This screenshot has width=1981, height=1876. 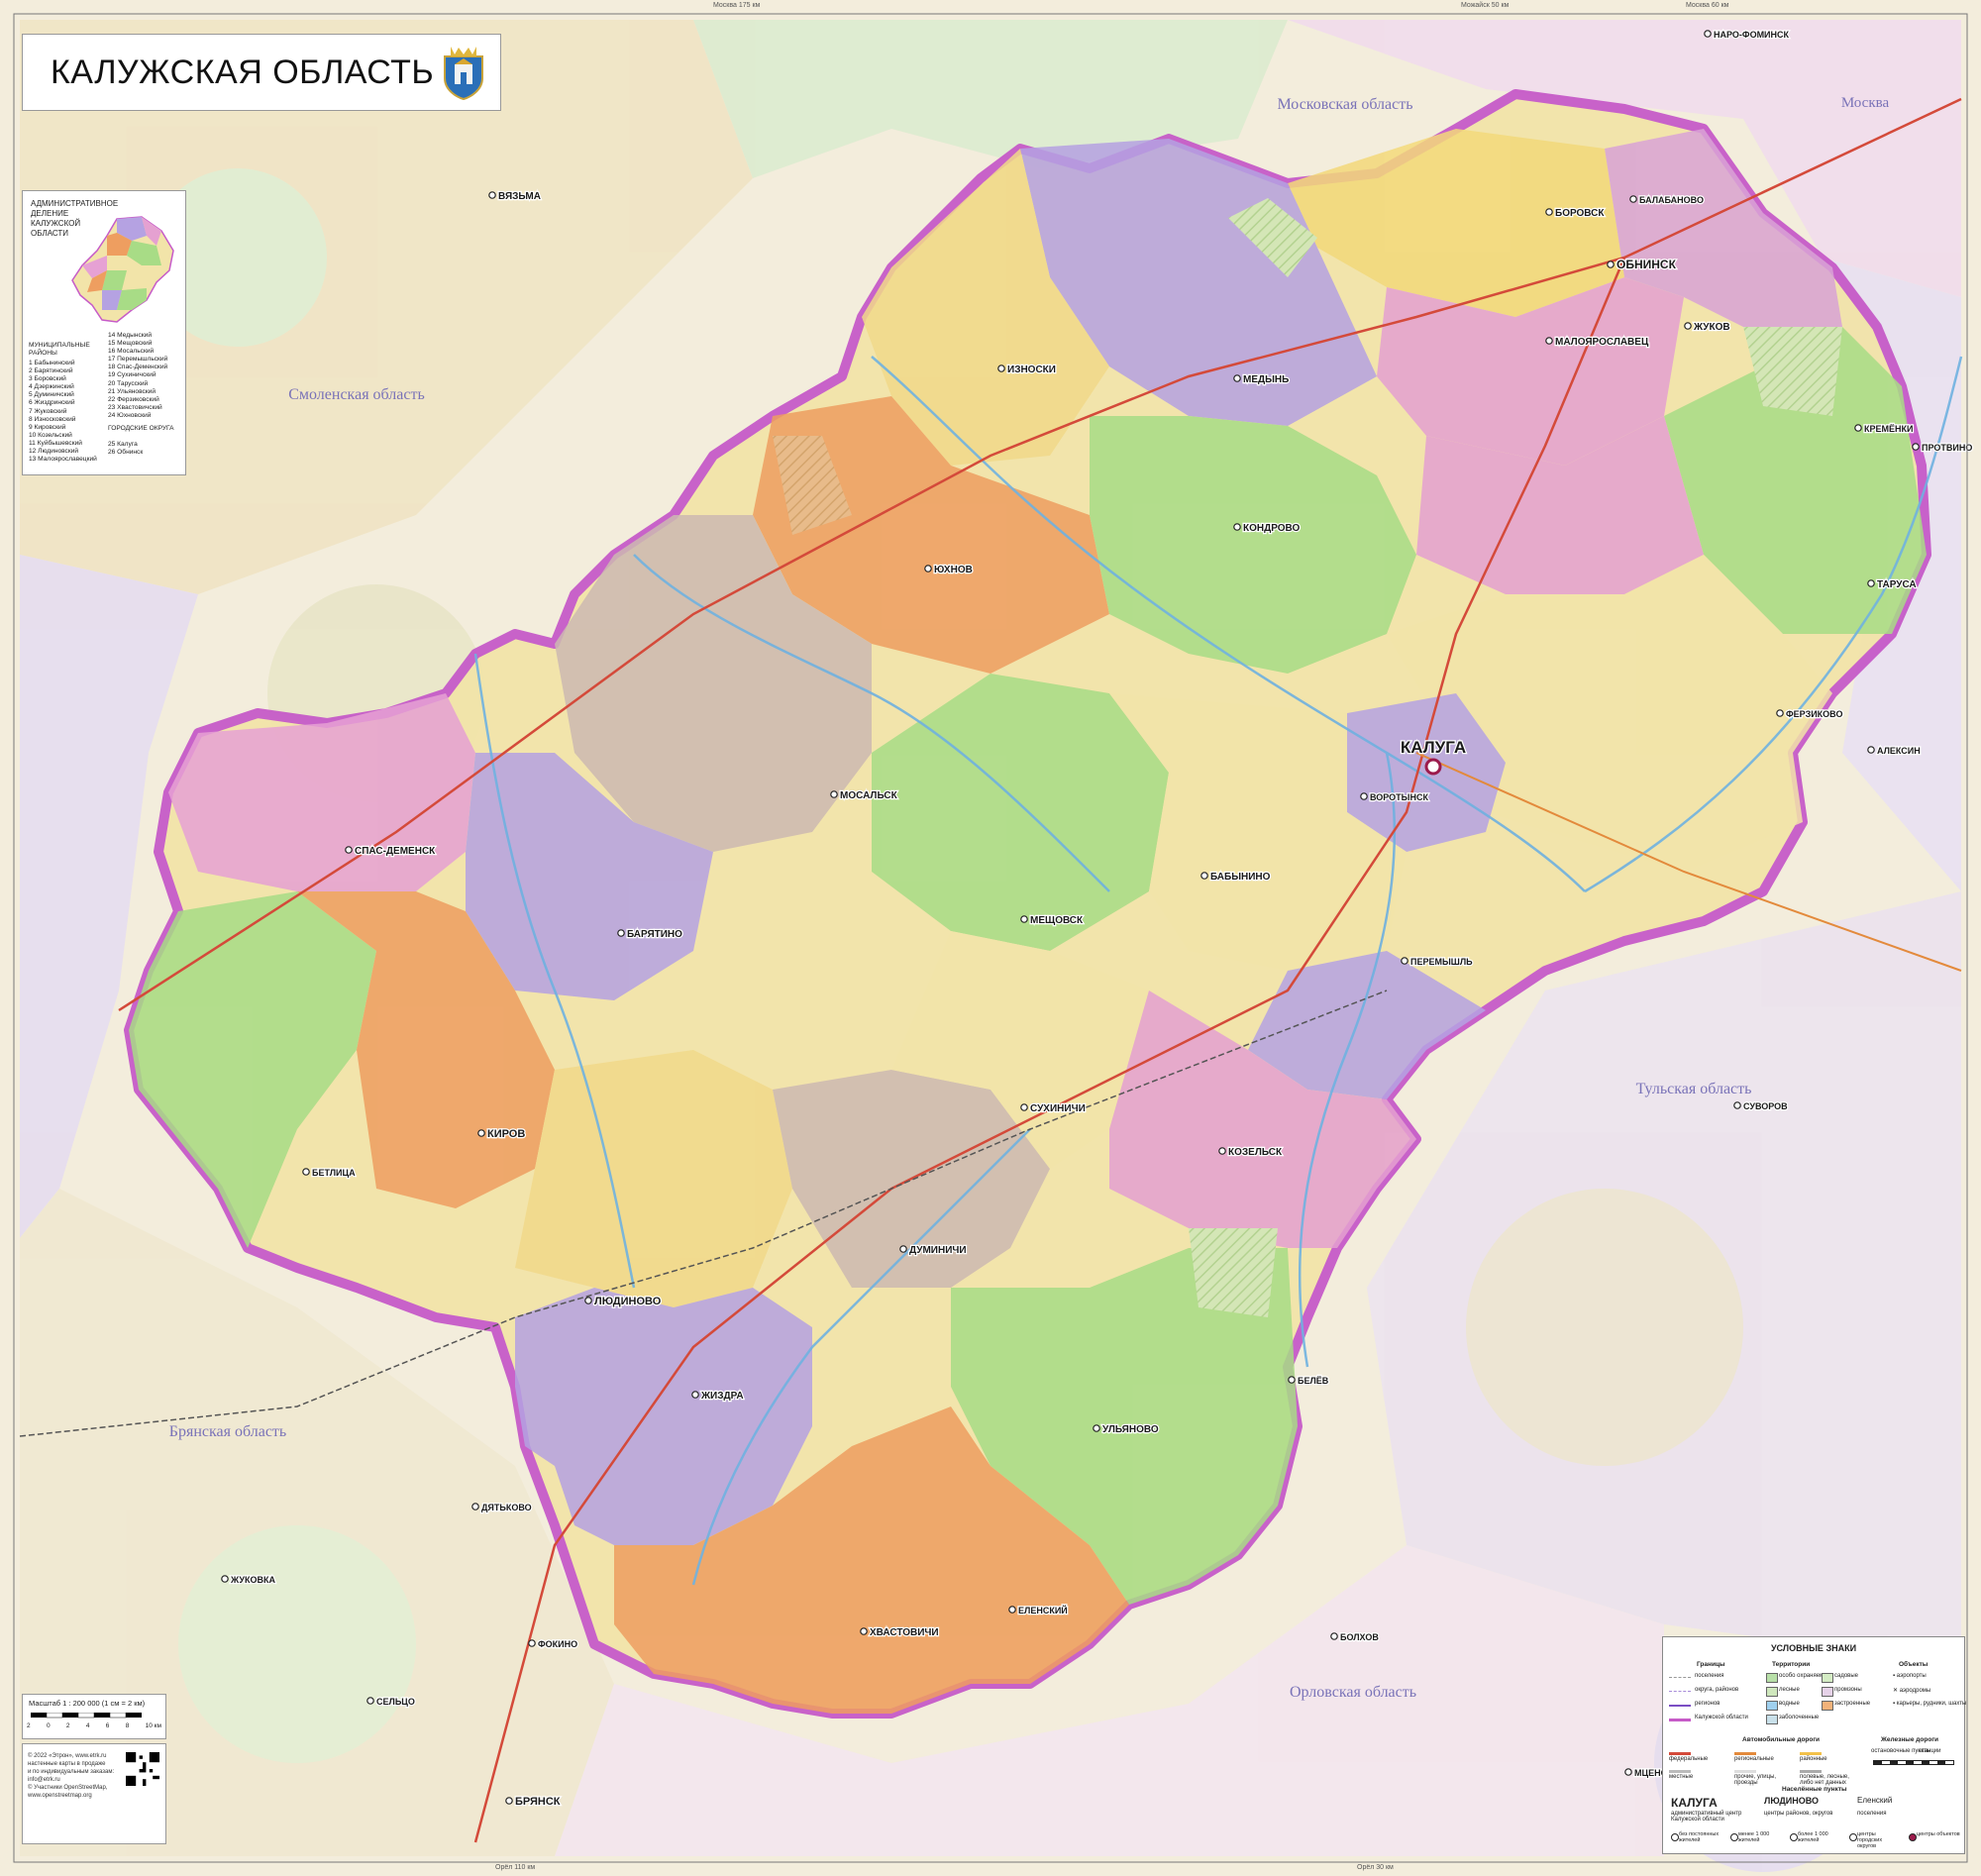 What do you see at coordinates (125, 449) in the screenshot?
I see `inset-okrugs: 25 Калуга 26 Обнинск` at bounding box center [125, 449].